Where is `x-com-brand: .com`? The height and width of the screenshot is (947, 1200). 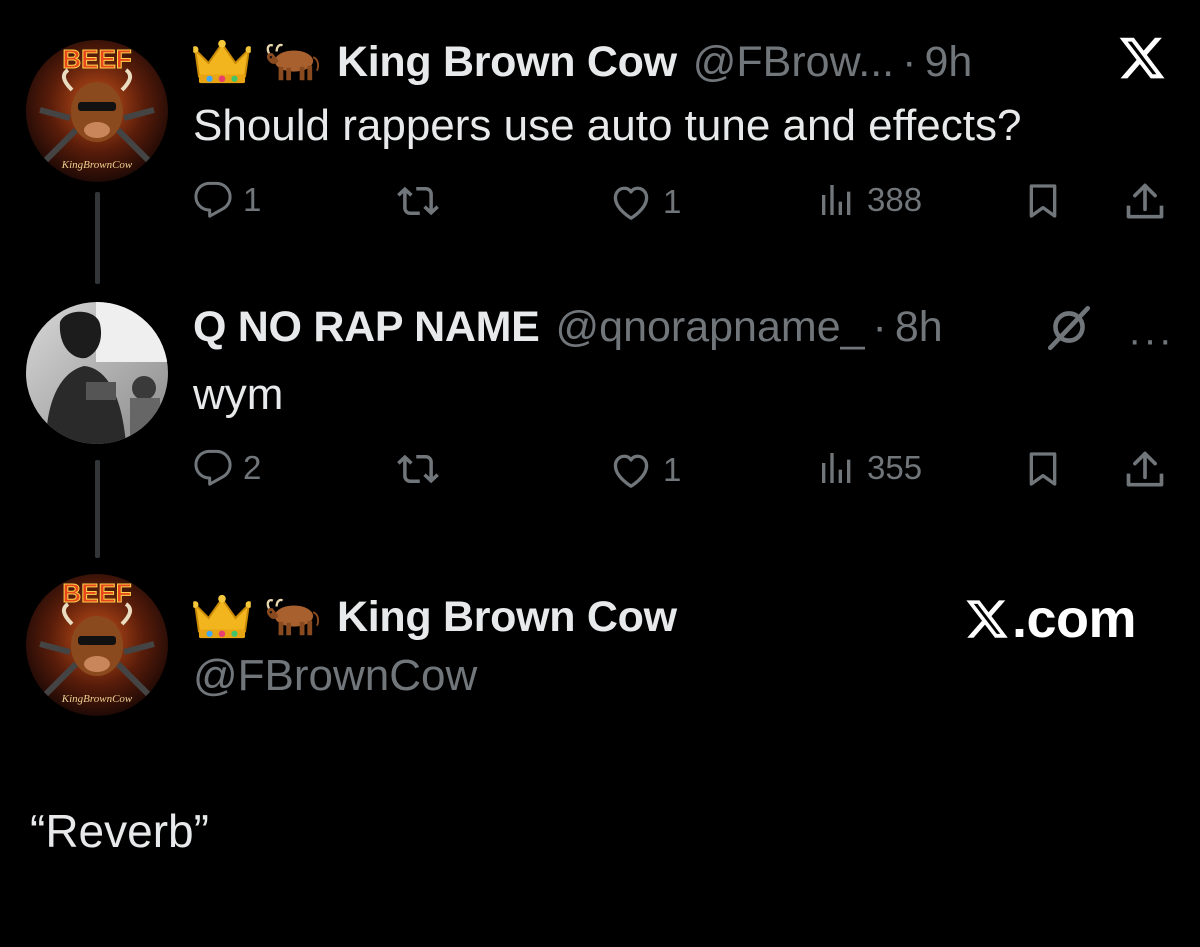 x-com-brand: .com is located at coordinates (1049, 619).